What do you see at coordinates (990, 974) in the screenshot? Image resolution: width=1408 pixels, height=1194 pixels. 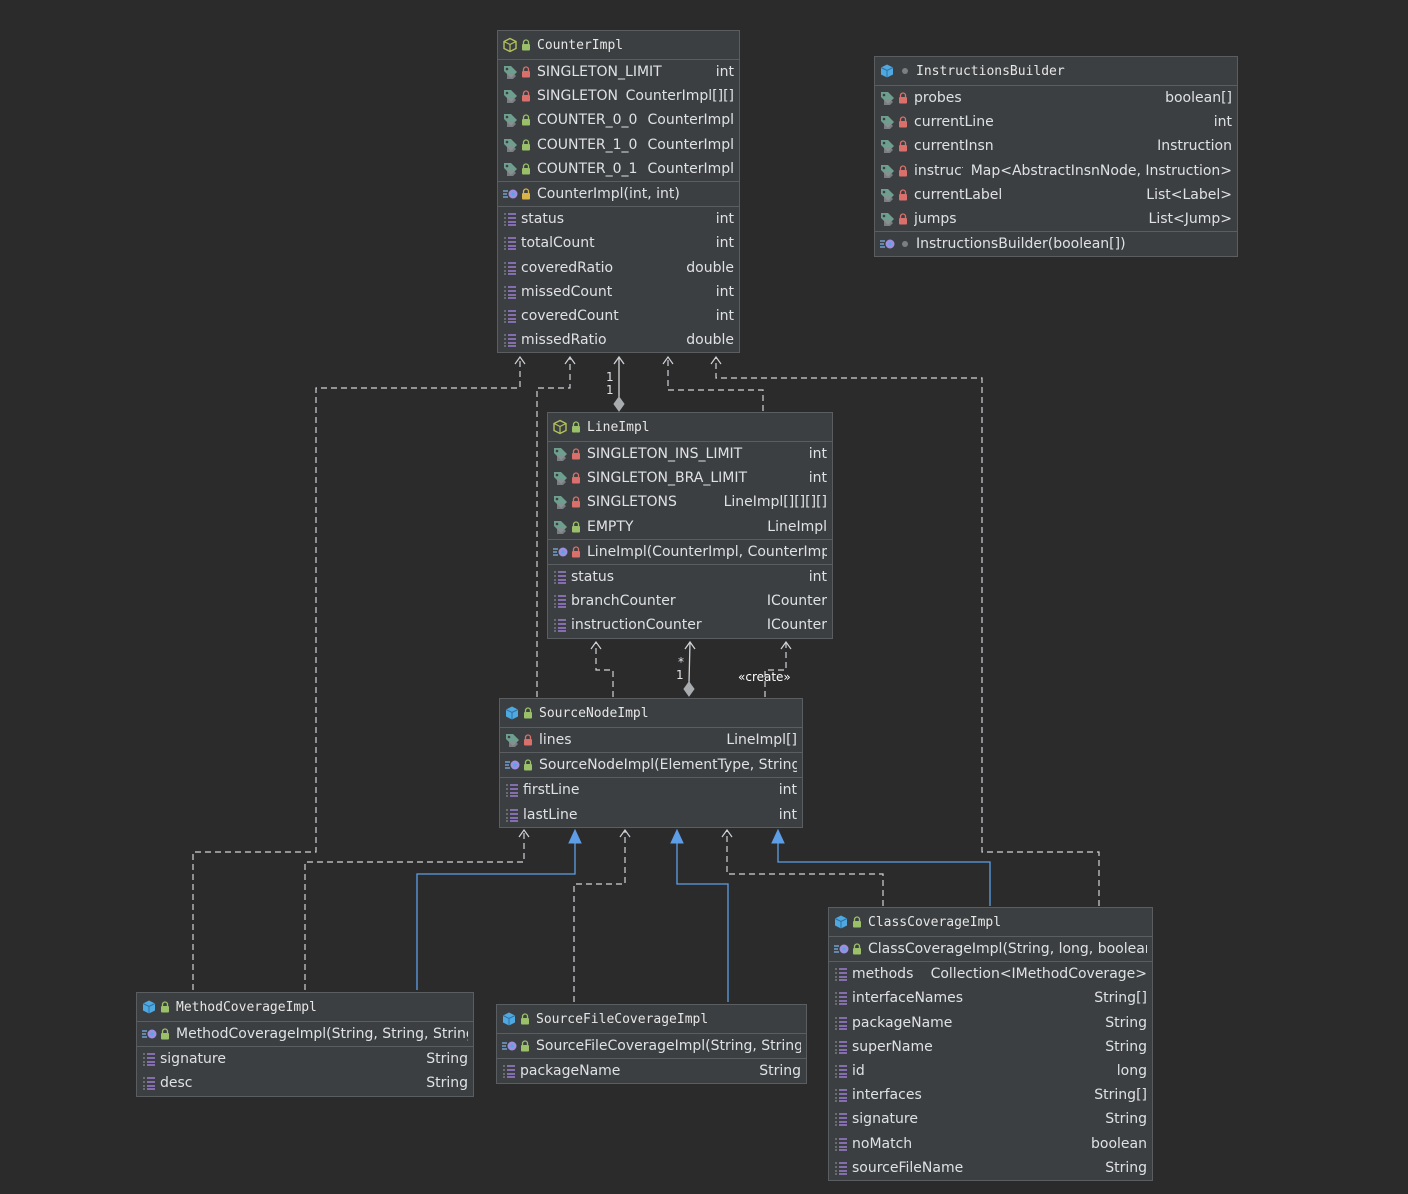 I see `property-row: methods Collection<IMethodCoverage>` at bounding box center [990, 974].